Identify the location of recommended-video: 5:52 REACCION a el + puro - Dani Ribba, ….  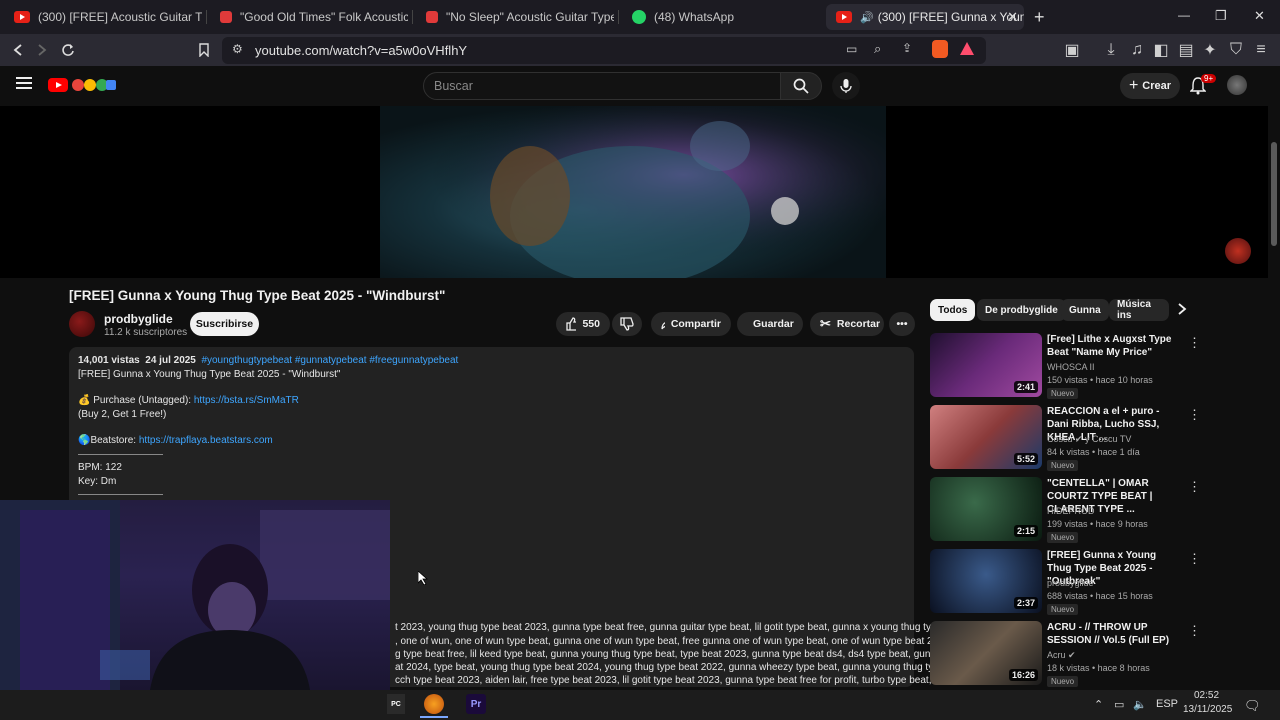
(1065, 438).